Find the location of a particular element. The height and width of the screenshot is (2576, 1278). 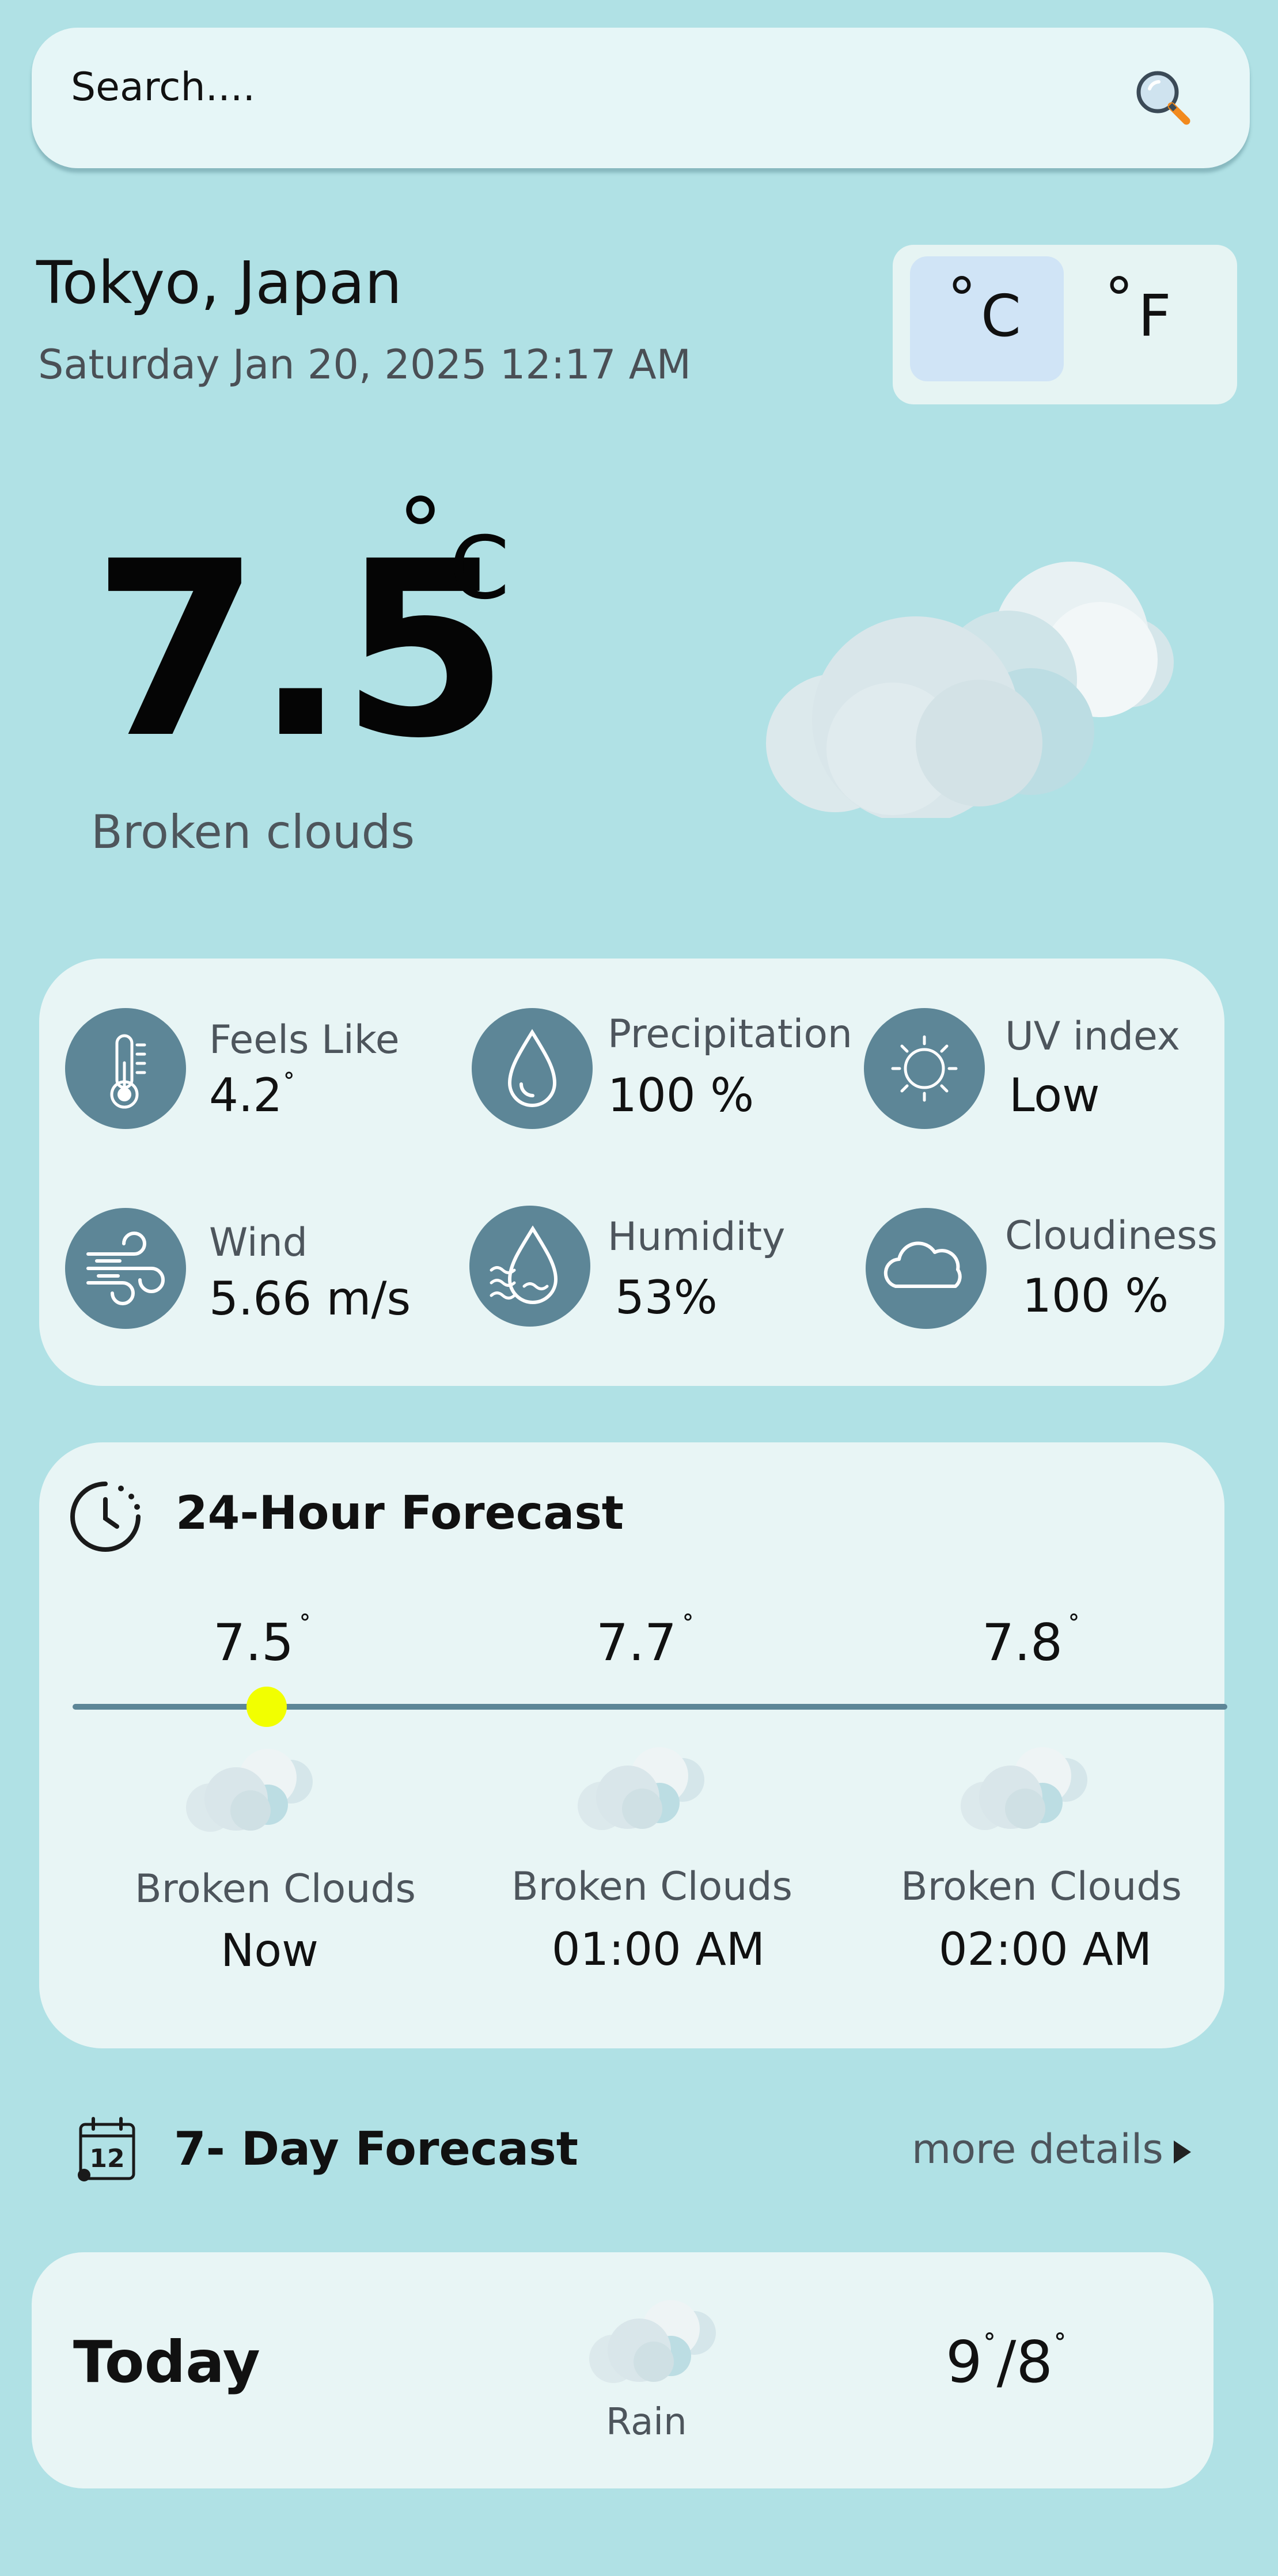

current-condition: Broken clouds is located at coordinates (253, 832).